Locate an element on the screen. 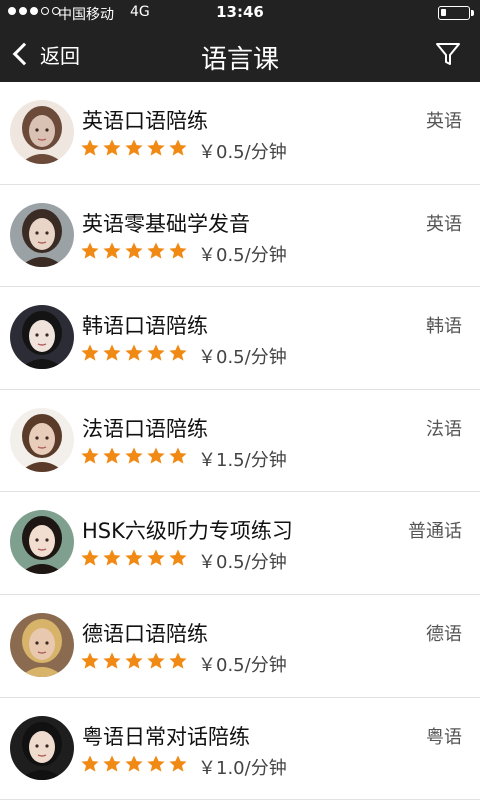 The height and width of the screenshot is (800, 480). course-title: 粤语日常对话陪练 is located at coordinates (166, 736).